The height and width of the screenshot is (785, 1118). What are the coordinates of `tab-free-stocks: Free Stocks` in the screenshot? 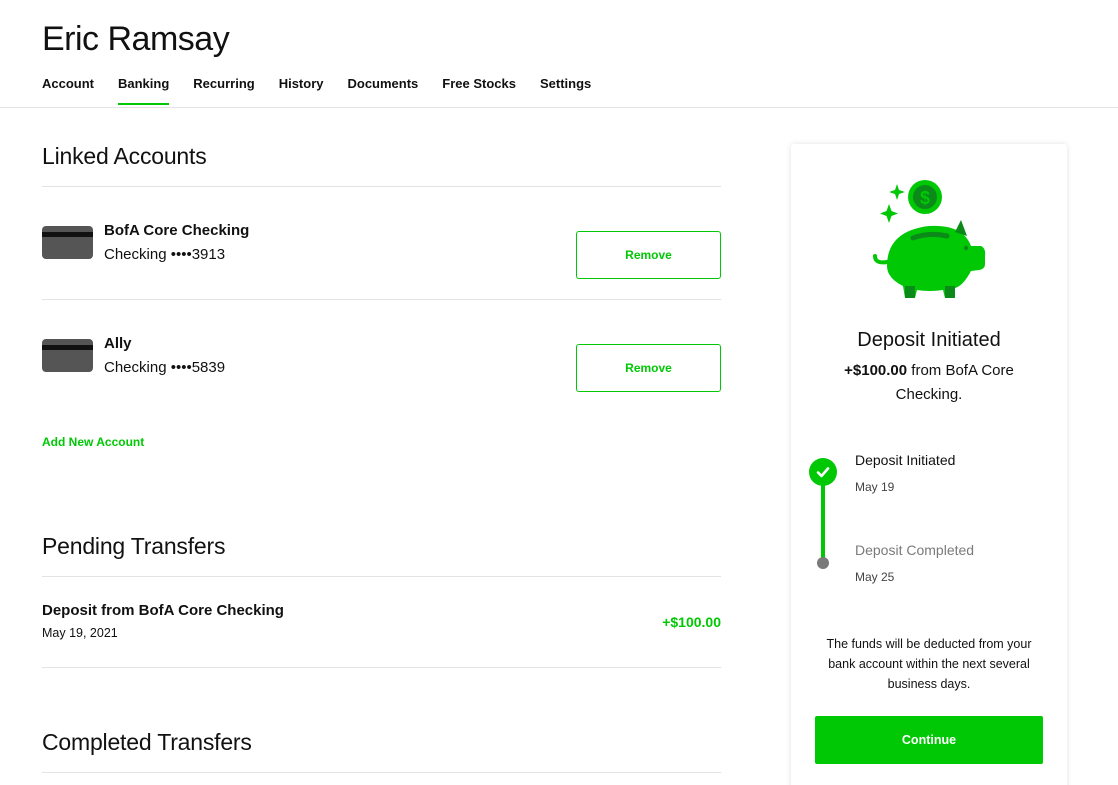 It's located at (479, 90).